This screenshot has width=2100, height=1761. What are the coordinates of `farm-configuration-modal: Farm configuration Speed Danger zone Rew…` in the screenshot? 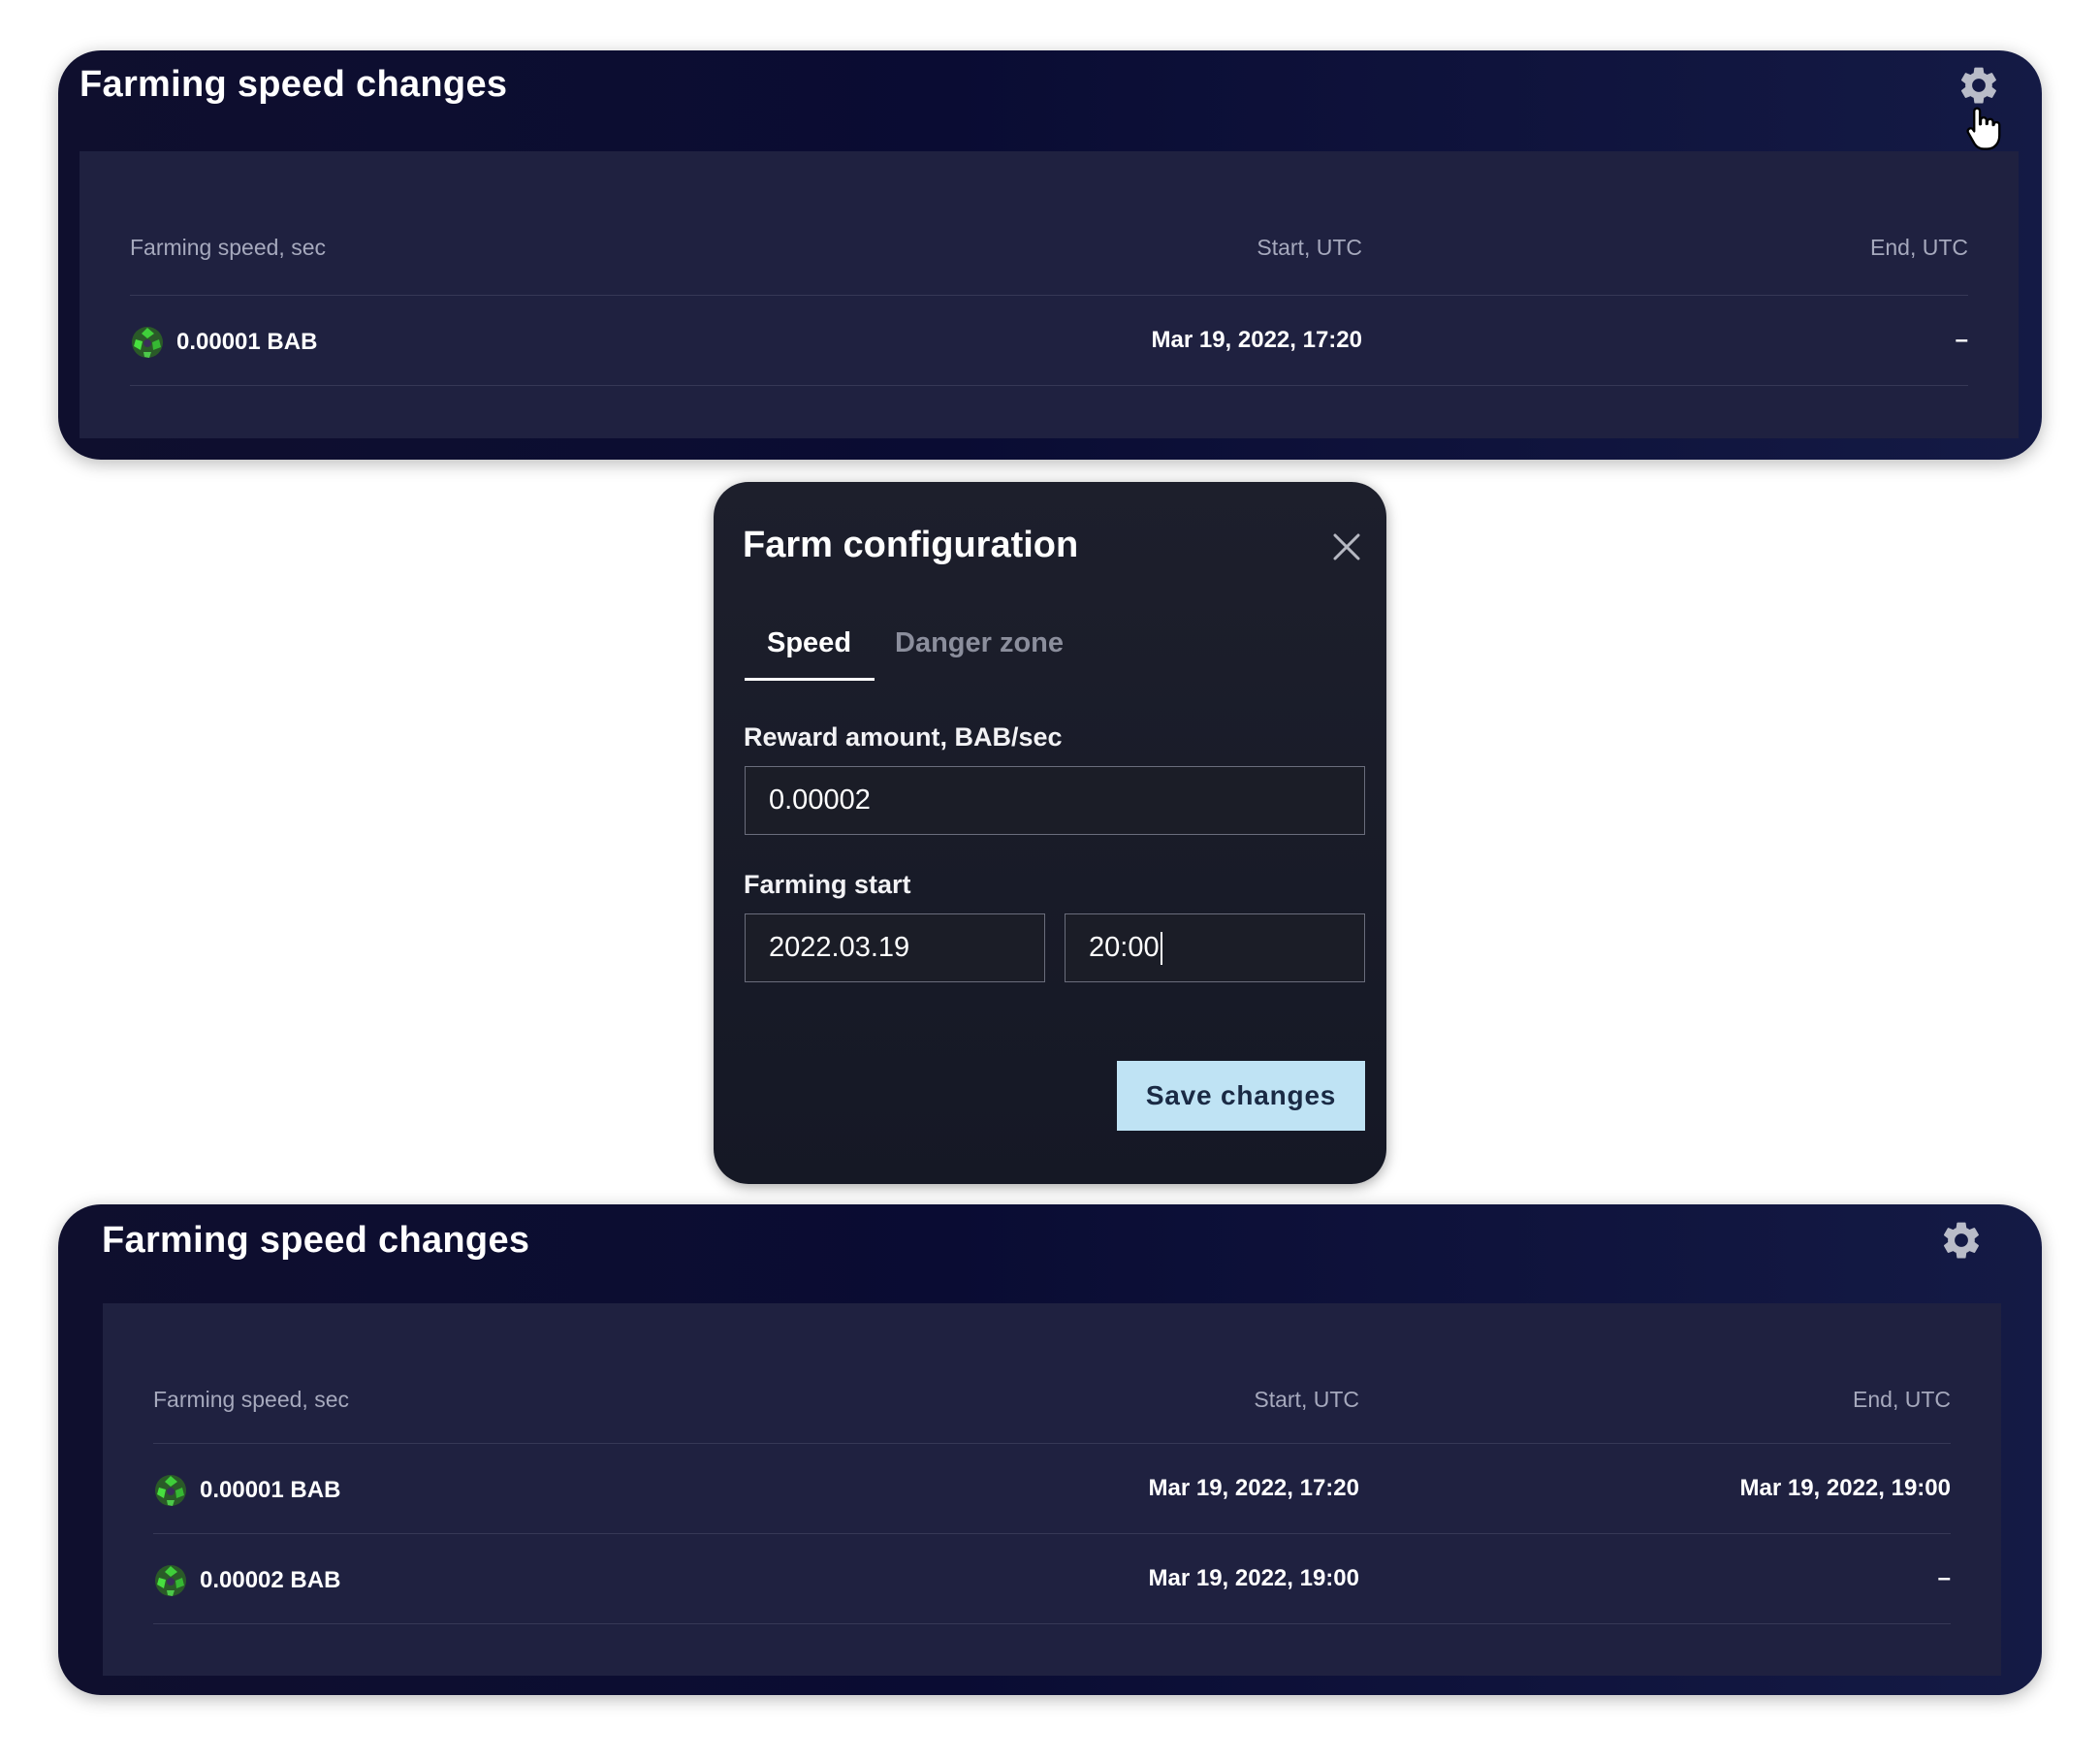 It's located at (1050, 833).